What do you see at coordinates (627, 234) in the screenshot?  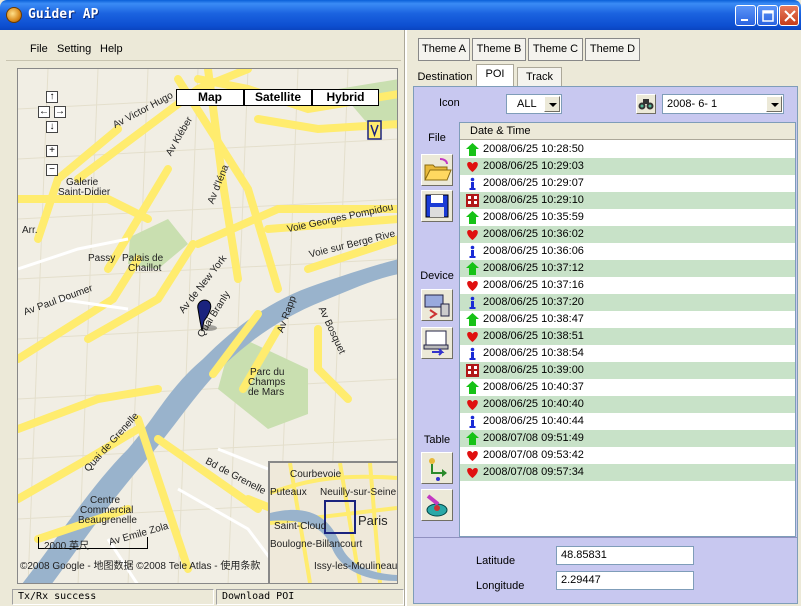 I see `list-item: 2008/06/25 10:36:02` at bounding box center [627, 234].